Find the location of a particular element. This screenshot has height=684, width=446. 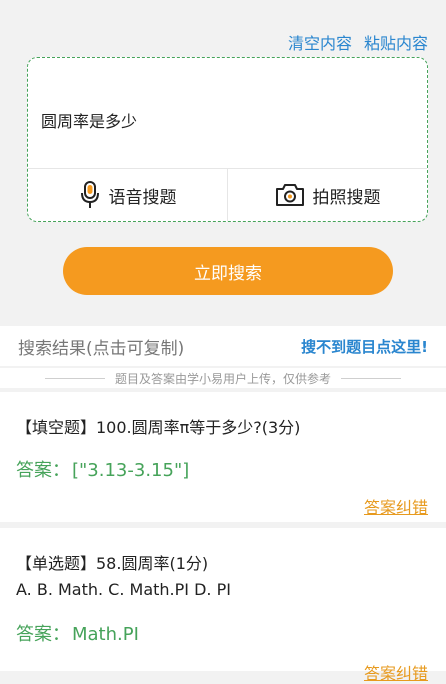

query-input: 圆周率是多少 is located at coordinates (89, 120).